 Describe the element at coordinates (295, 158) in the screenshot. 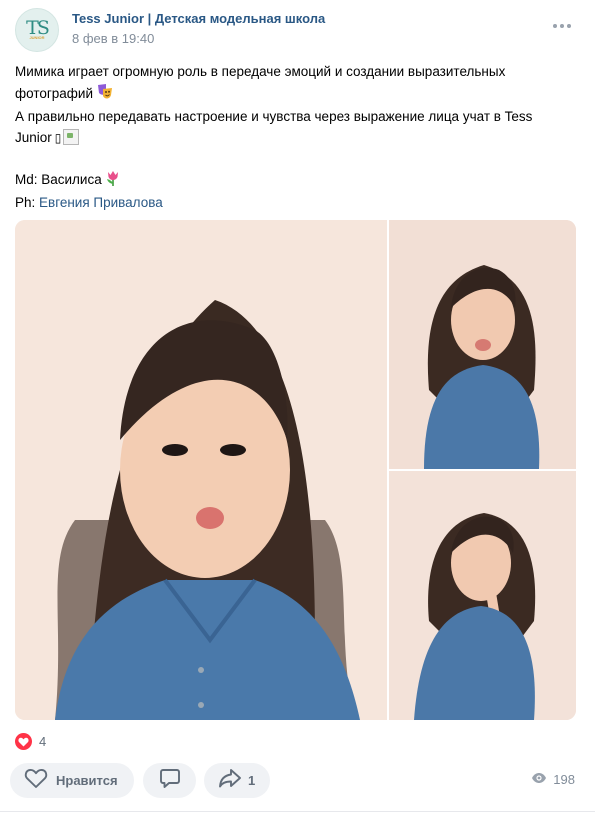

I see `post-text-blank-line` at that location.